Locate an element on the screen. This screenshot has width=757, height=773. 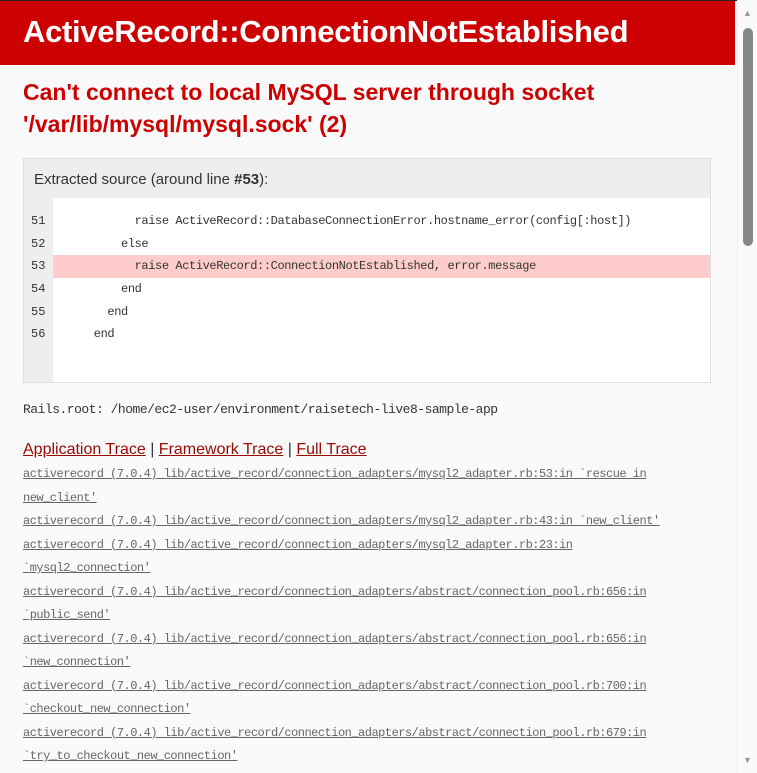
line-number: 51 is located at coordinates (38, 221).